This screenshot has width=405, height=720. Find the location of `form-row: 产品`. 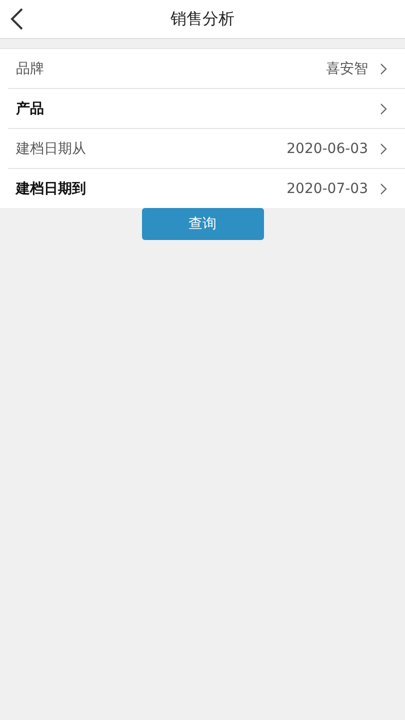

form-row: 产品 is located at coordinates (206, 109).